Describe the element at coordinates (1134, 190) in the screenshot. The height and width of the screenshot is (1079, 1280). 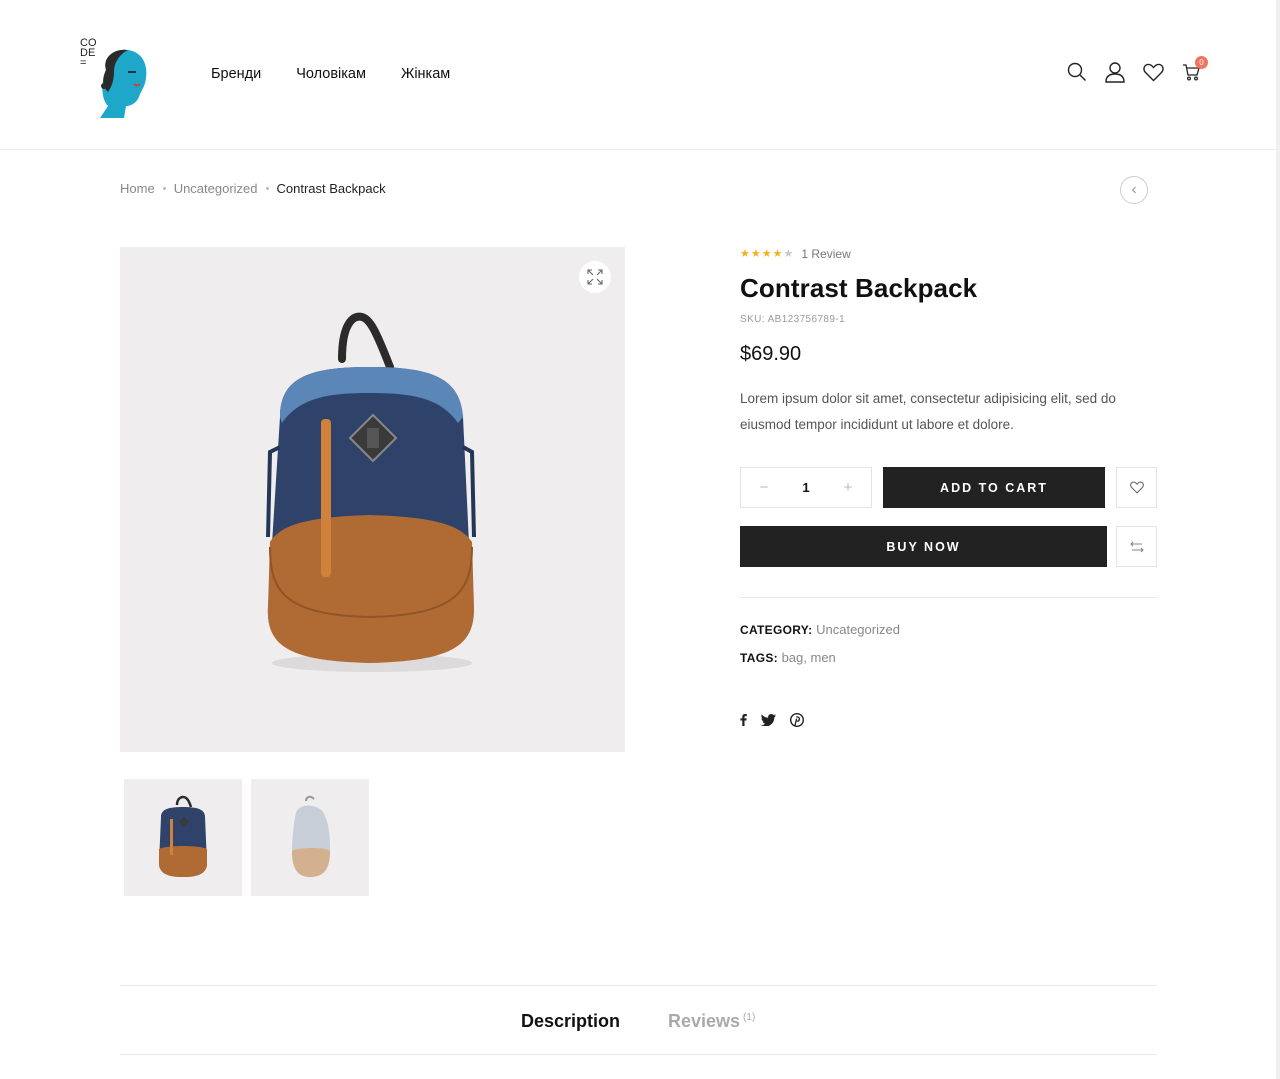
I see `back-arrow-icon` at that location.